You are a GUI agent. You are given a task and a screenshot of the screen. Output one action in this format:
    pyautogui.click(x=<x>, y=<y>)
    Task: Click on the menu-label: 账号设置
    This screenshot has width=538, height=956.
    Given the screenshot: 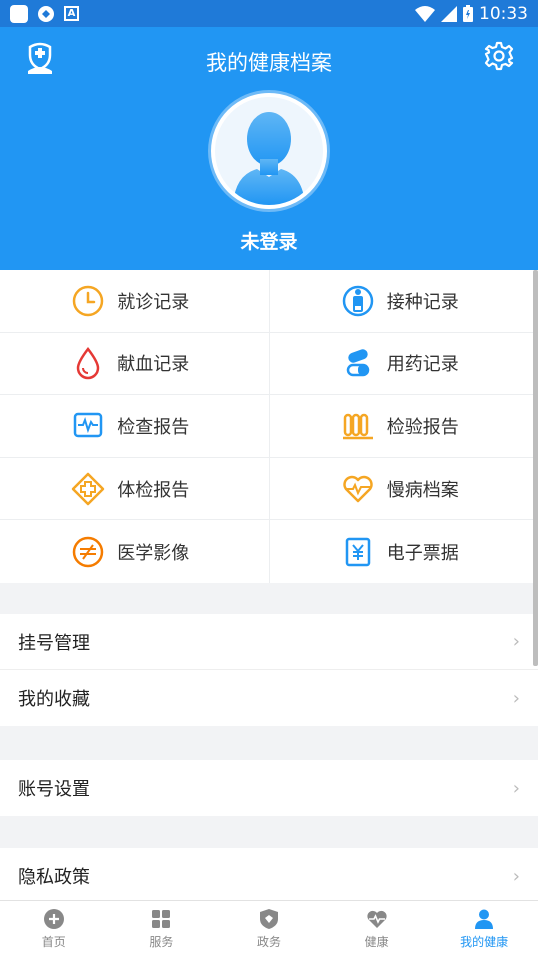 What is the action you would take?
    pyautogui.click(x=54, y=789)
    